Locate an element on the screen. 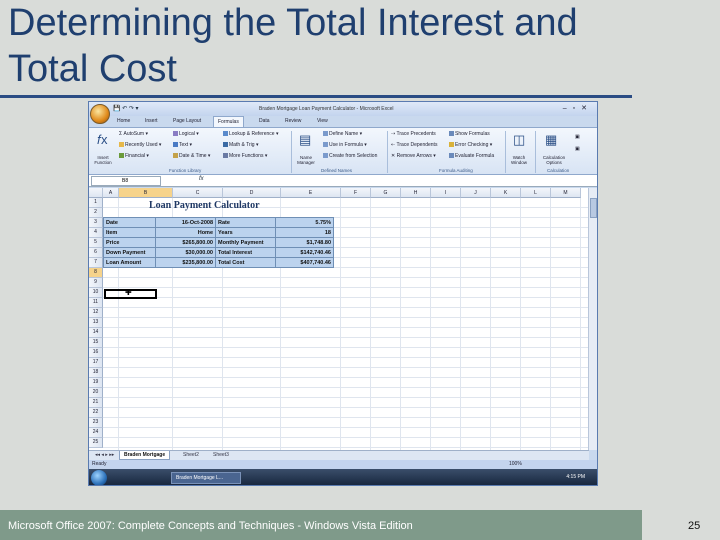 This screenshot has width=720, height=540. select-all-corner is located at coordinates (96, 193).